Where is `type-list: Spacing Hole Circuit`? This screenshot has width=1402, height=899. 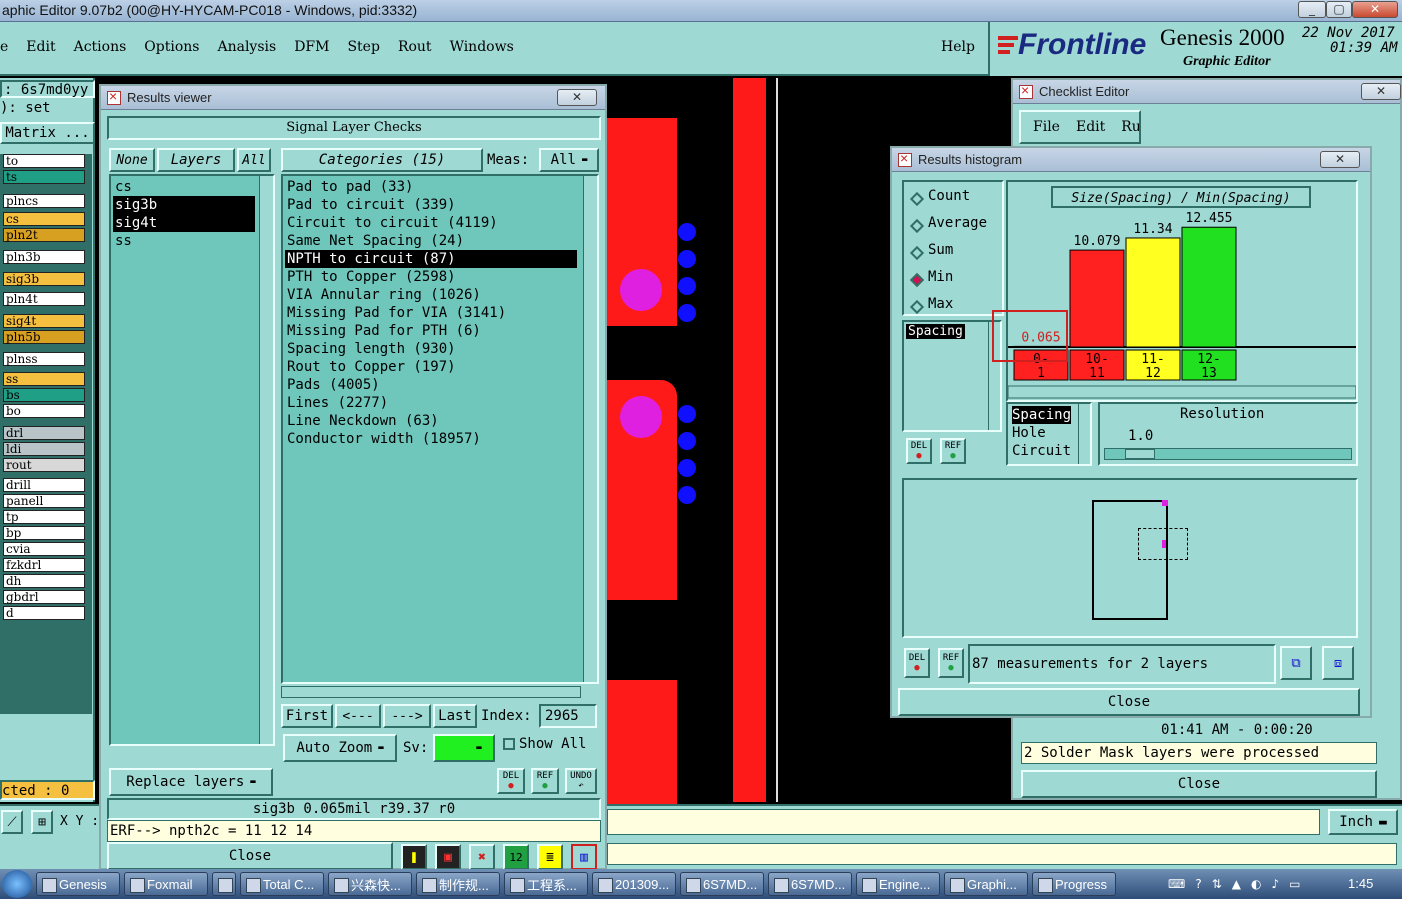 type-list: Spacing Hole Circuit is located at coordinates (1049, 434).